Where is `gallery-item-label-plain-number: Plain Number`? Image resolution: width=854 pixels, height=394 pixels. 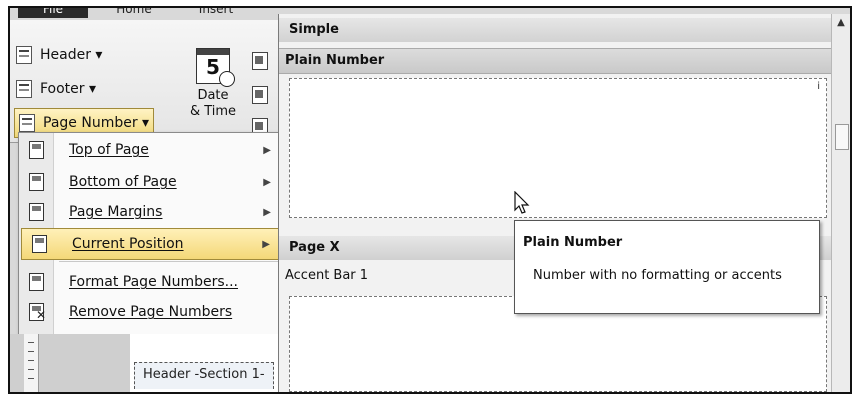 gallery-item-label-plain-number: Plain Number is located at coordinates (556, 61).